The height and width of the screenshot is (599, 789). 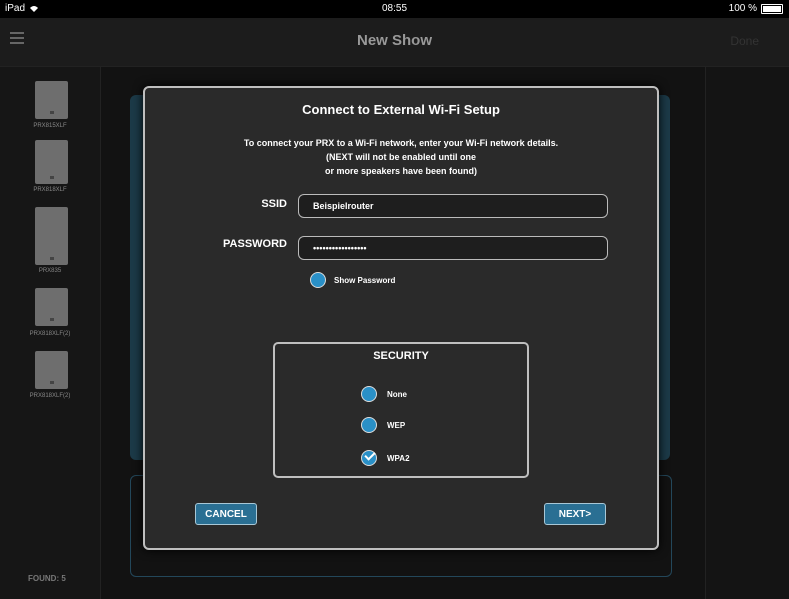 I want to click on security-title: SECURITY, so click(x=401, y=356).